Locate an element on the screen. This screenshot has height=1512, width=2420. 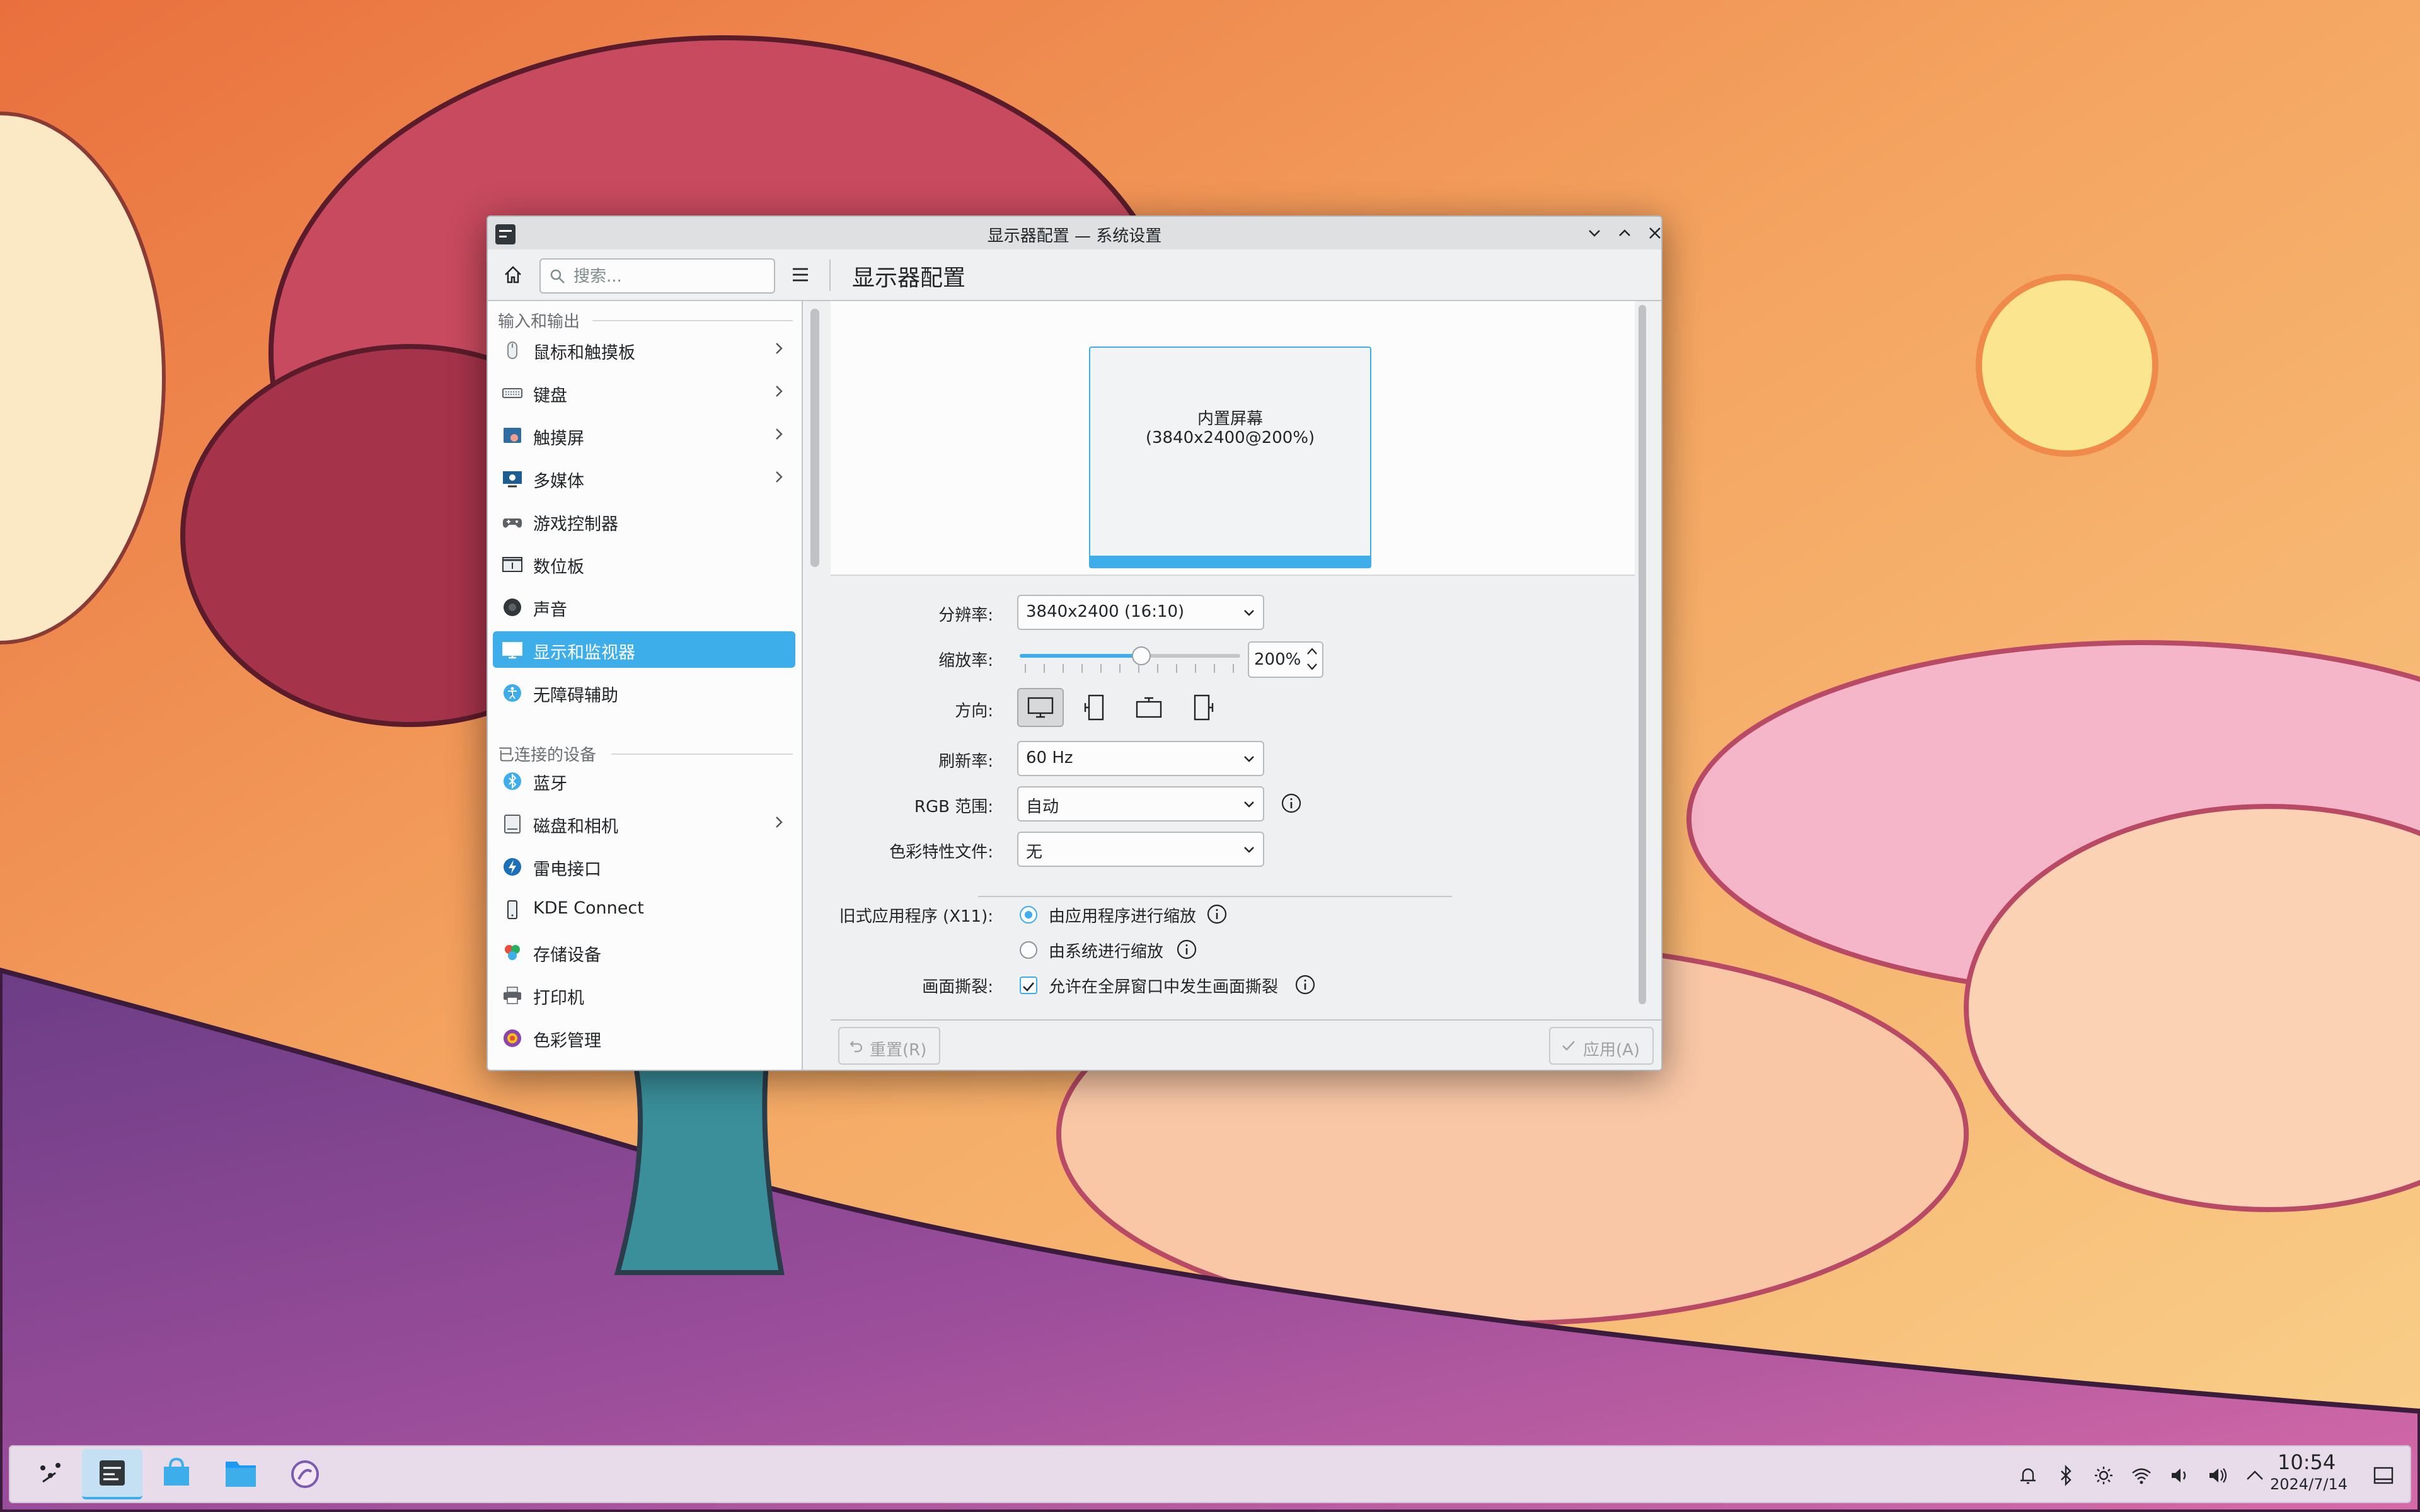
sidebar-item-label: 显示和监视器 is located at coordinates (584, 653).